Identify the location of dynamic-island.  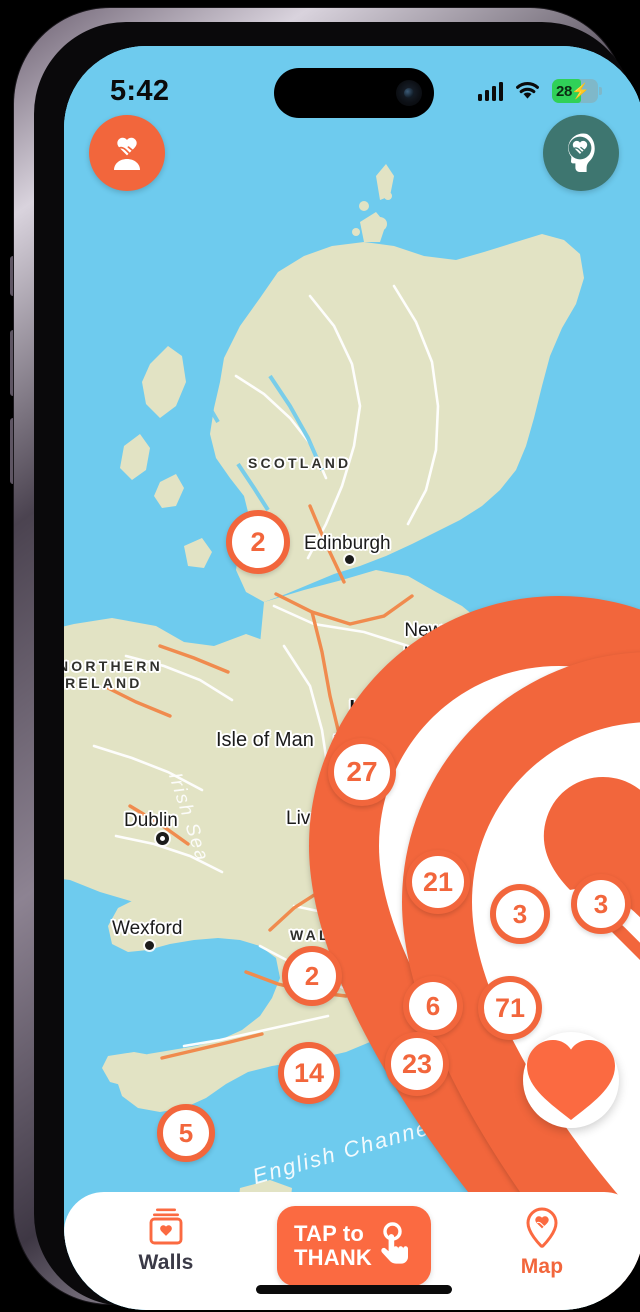
(354, 93).